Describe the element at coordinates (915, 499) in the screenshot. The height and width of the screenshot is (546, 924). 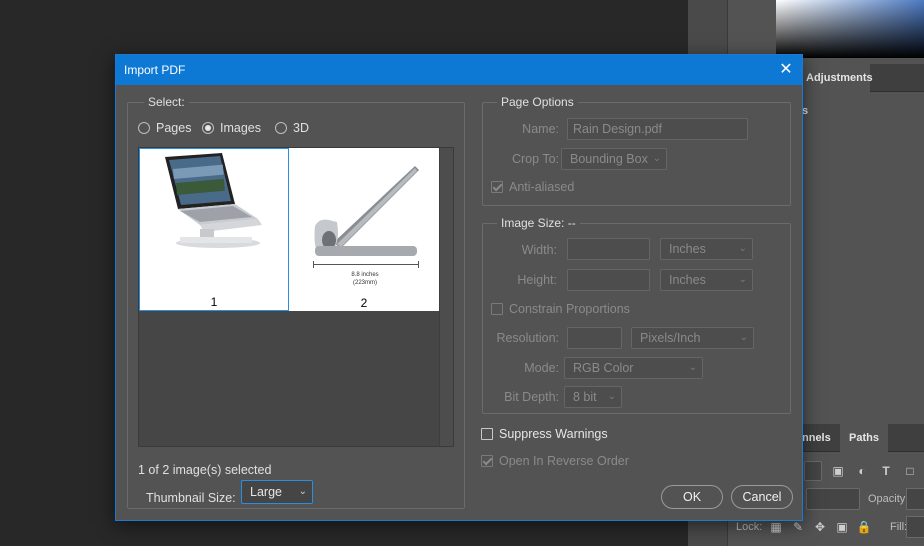
I see `opacity-field` at that location.